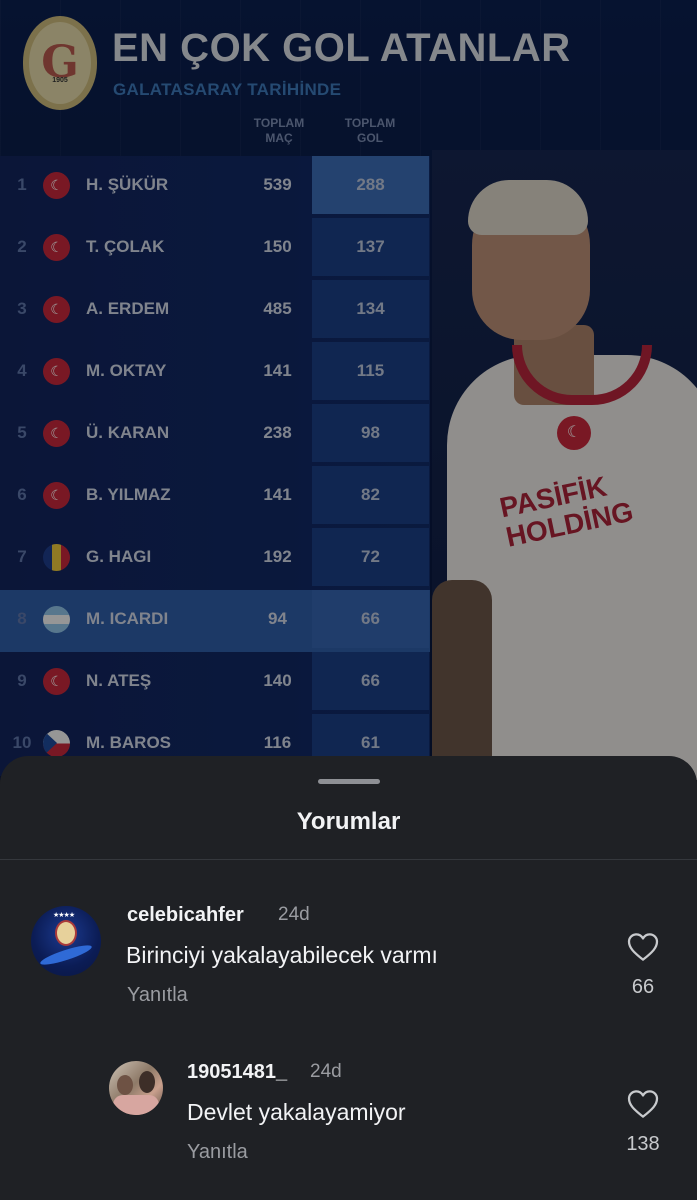 The height and width of the screenshot is (1200, 697). Describe the element at coordinates (349, 781) in the screenshot. I see `drag-handle` at that location.